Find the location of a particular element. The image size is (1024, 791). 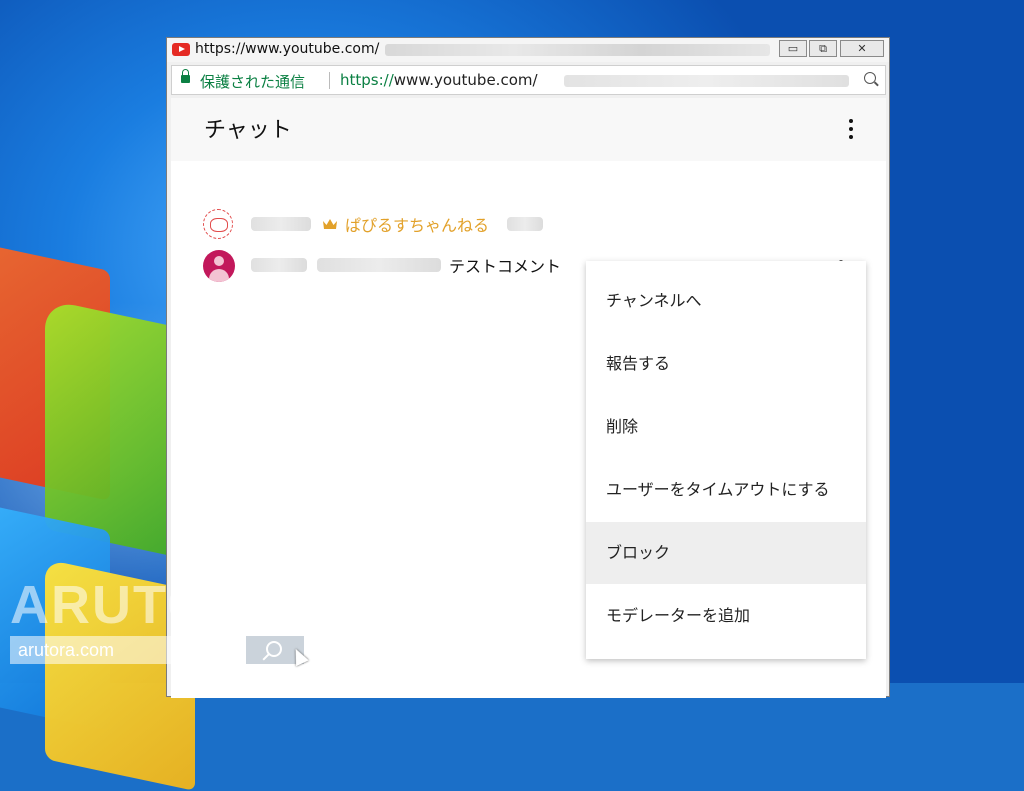

menu-item-go-to-channel: チャンネルへ is located at coordinates (726, 301).